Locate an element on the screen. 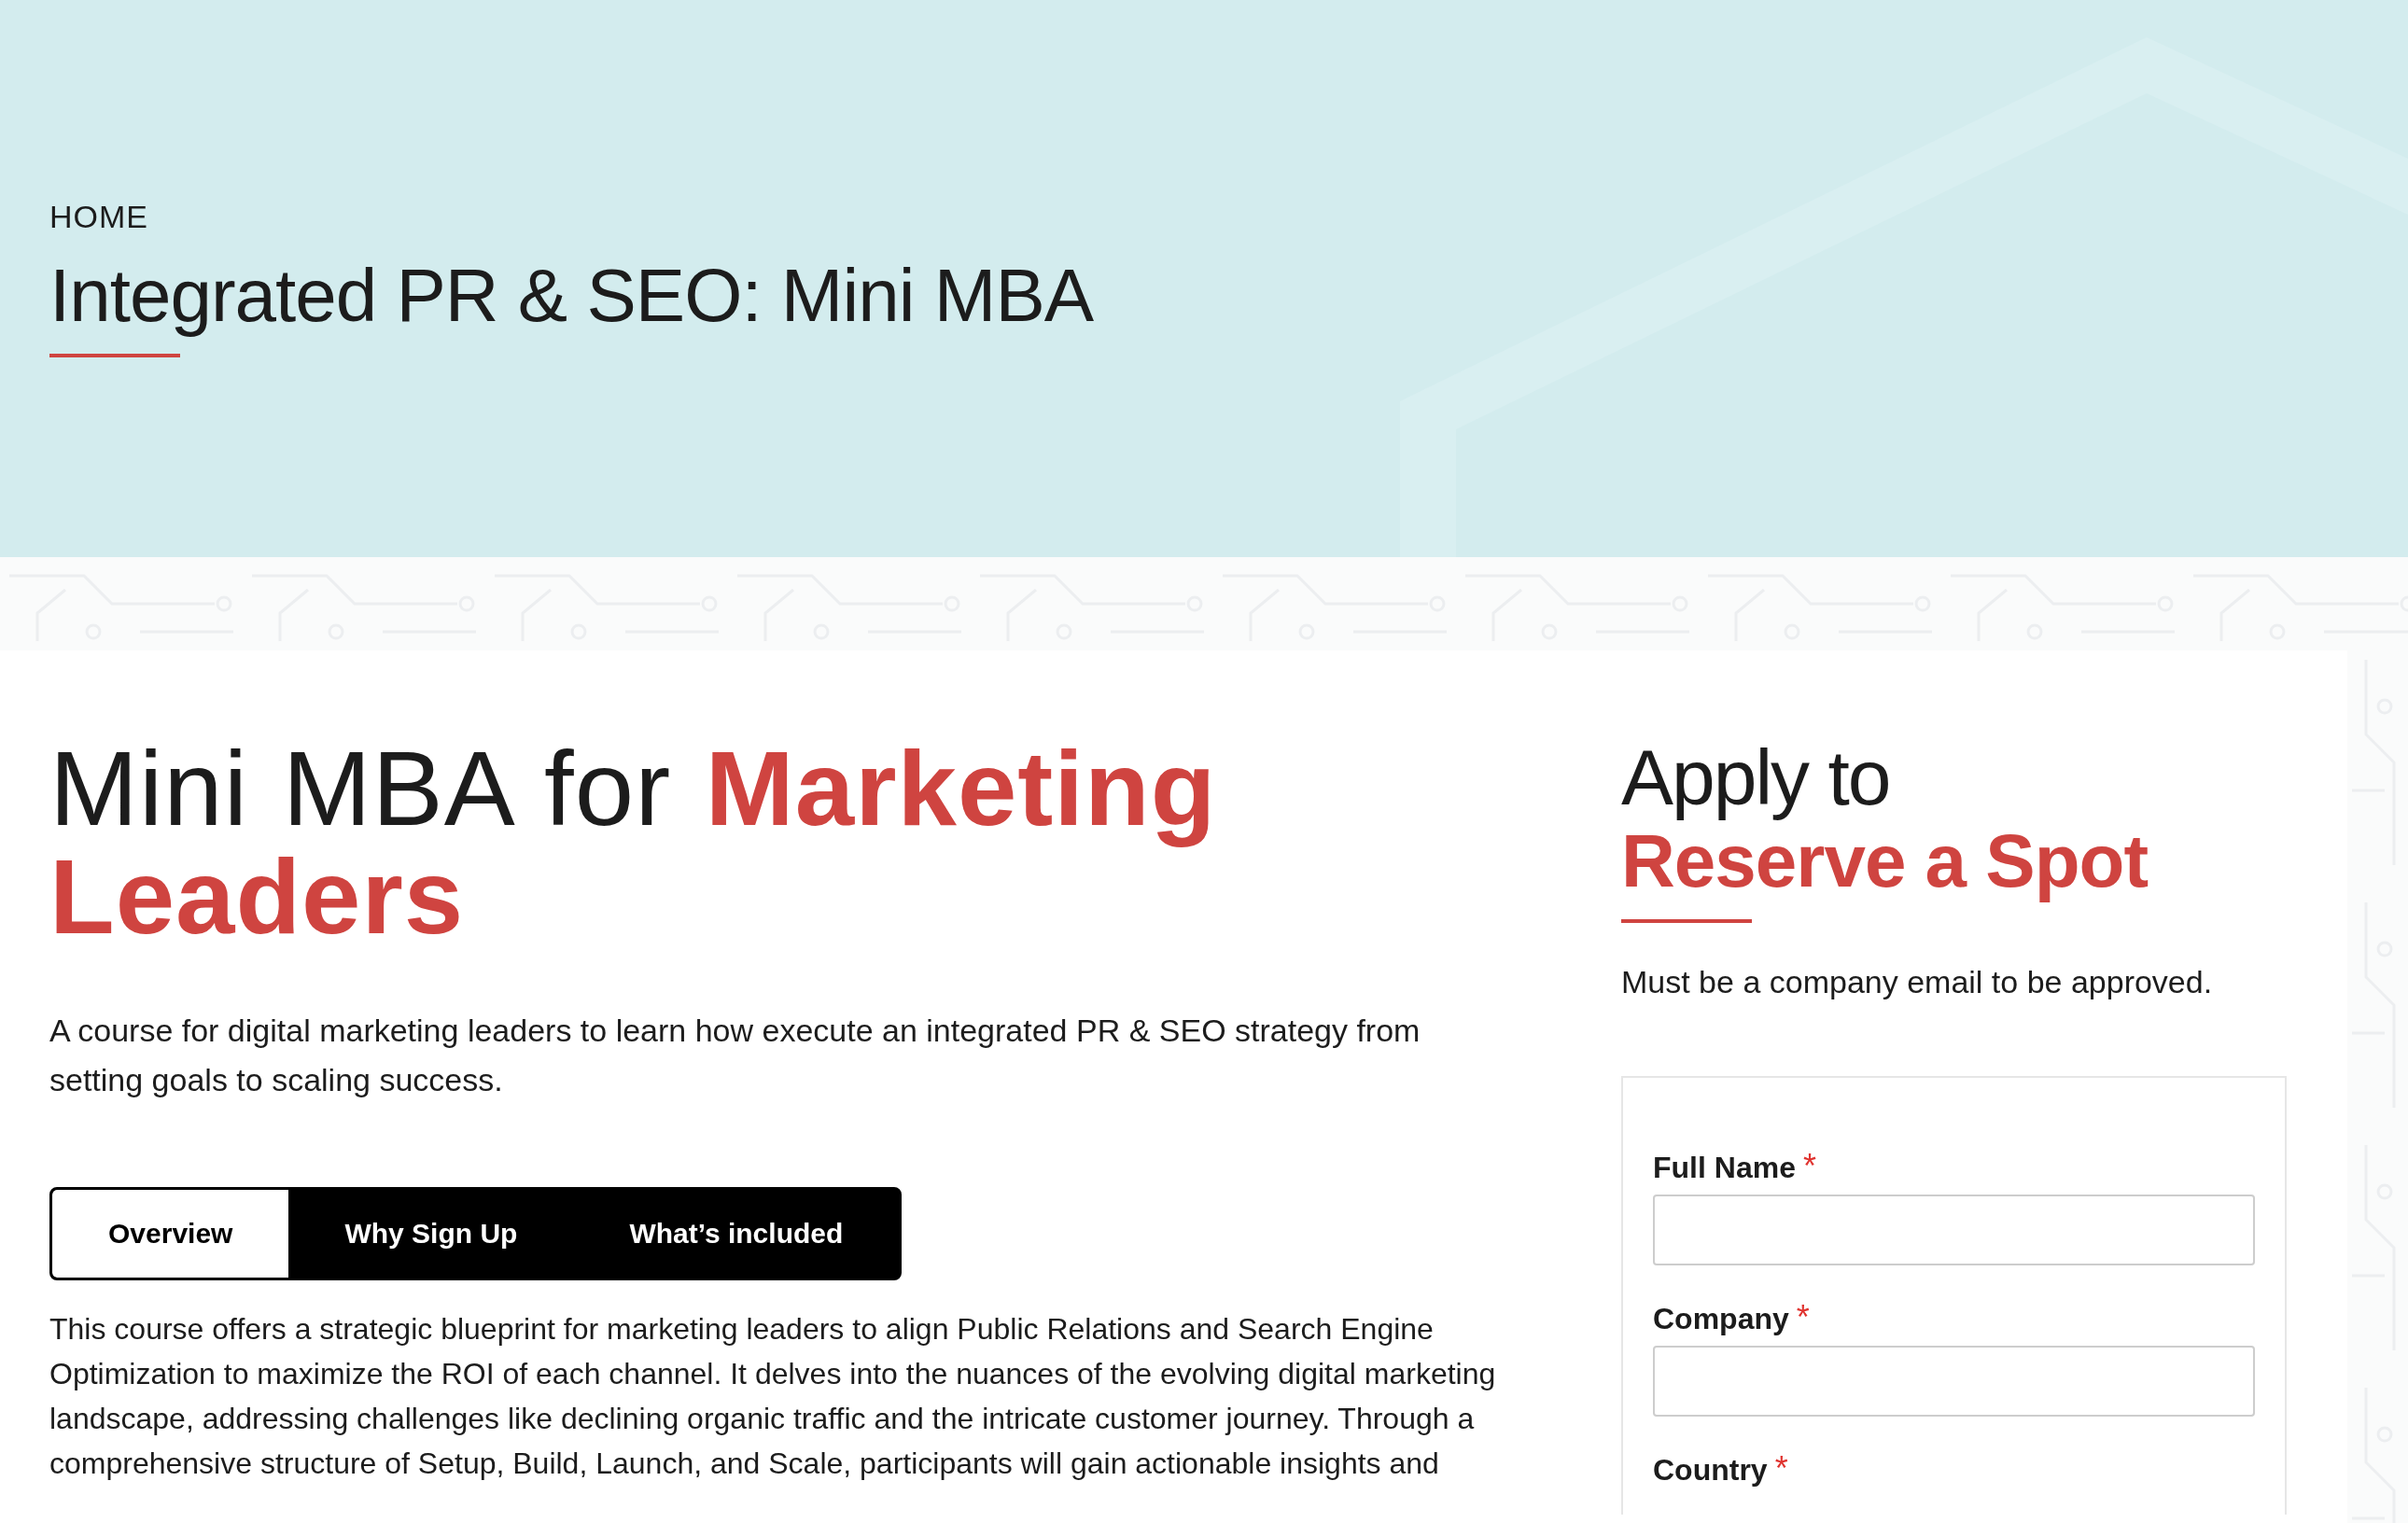  apply-heading: Apply to Reserve a Spot is located at coordinates (1885, 819).